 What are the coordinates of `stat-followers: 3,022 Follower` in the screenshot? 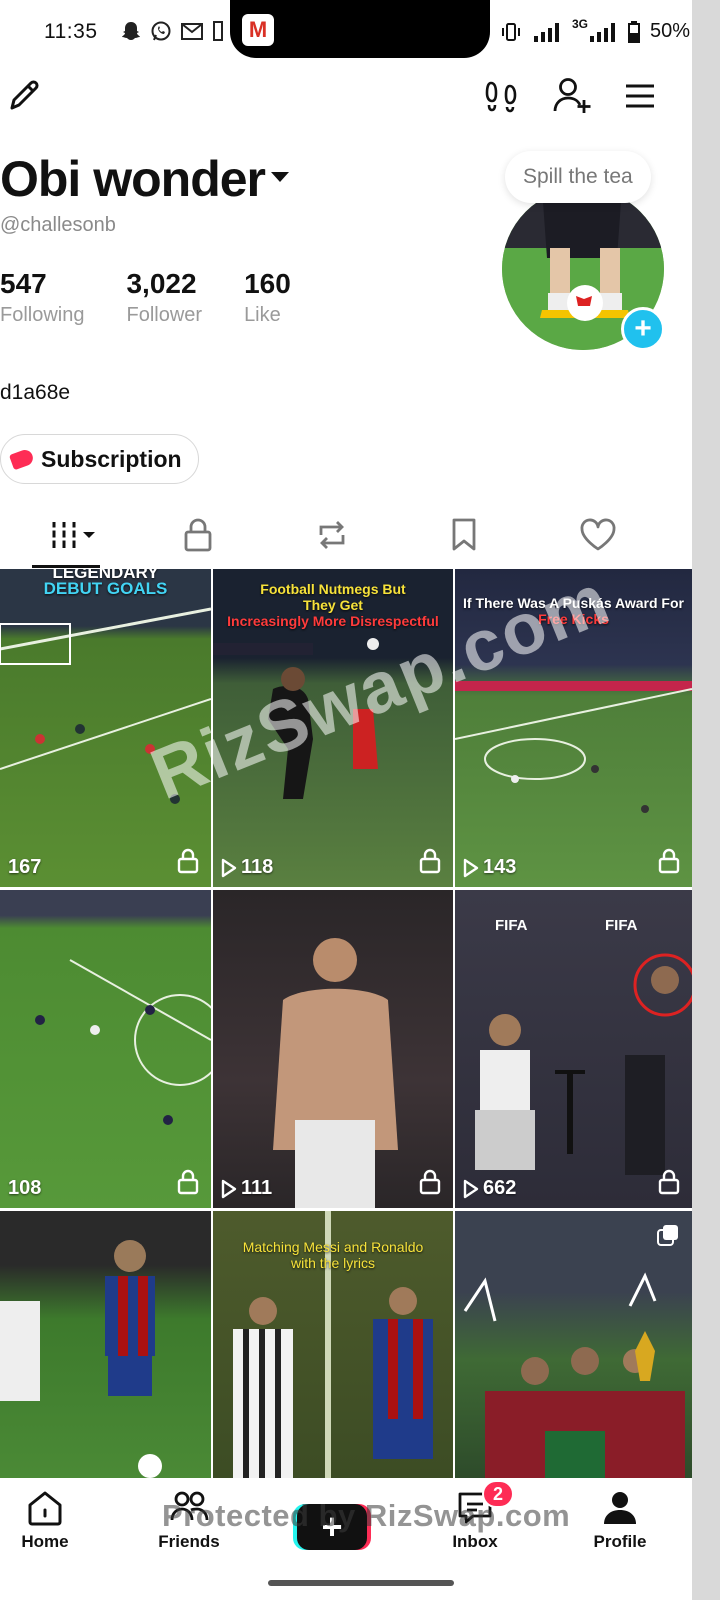 It's located at (164, 297).